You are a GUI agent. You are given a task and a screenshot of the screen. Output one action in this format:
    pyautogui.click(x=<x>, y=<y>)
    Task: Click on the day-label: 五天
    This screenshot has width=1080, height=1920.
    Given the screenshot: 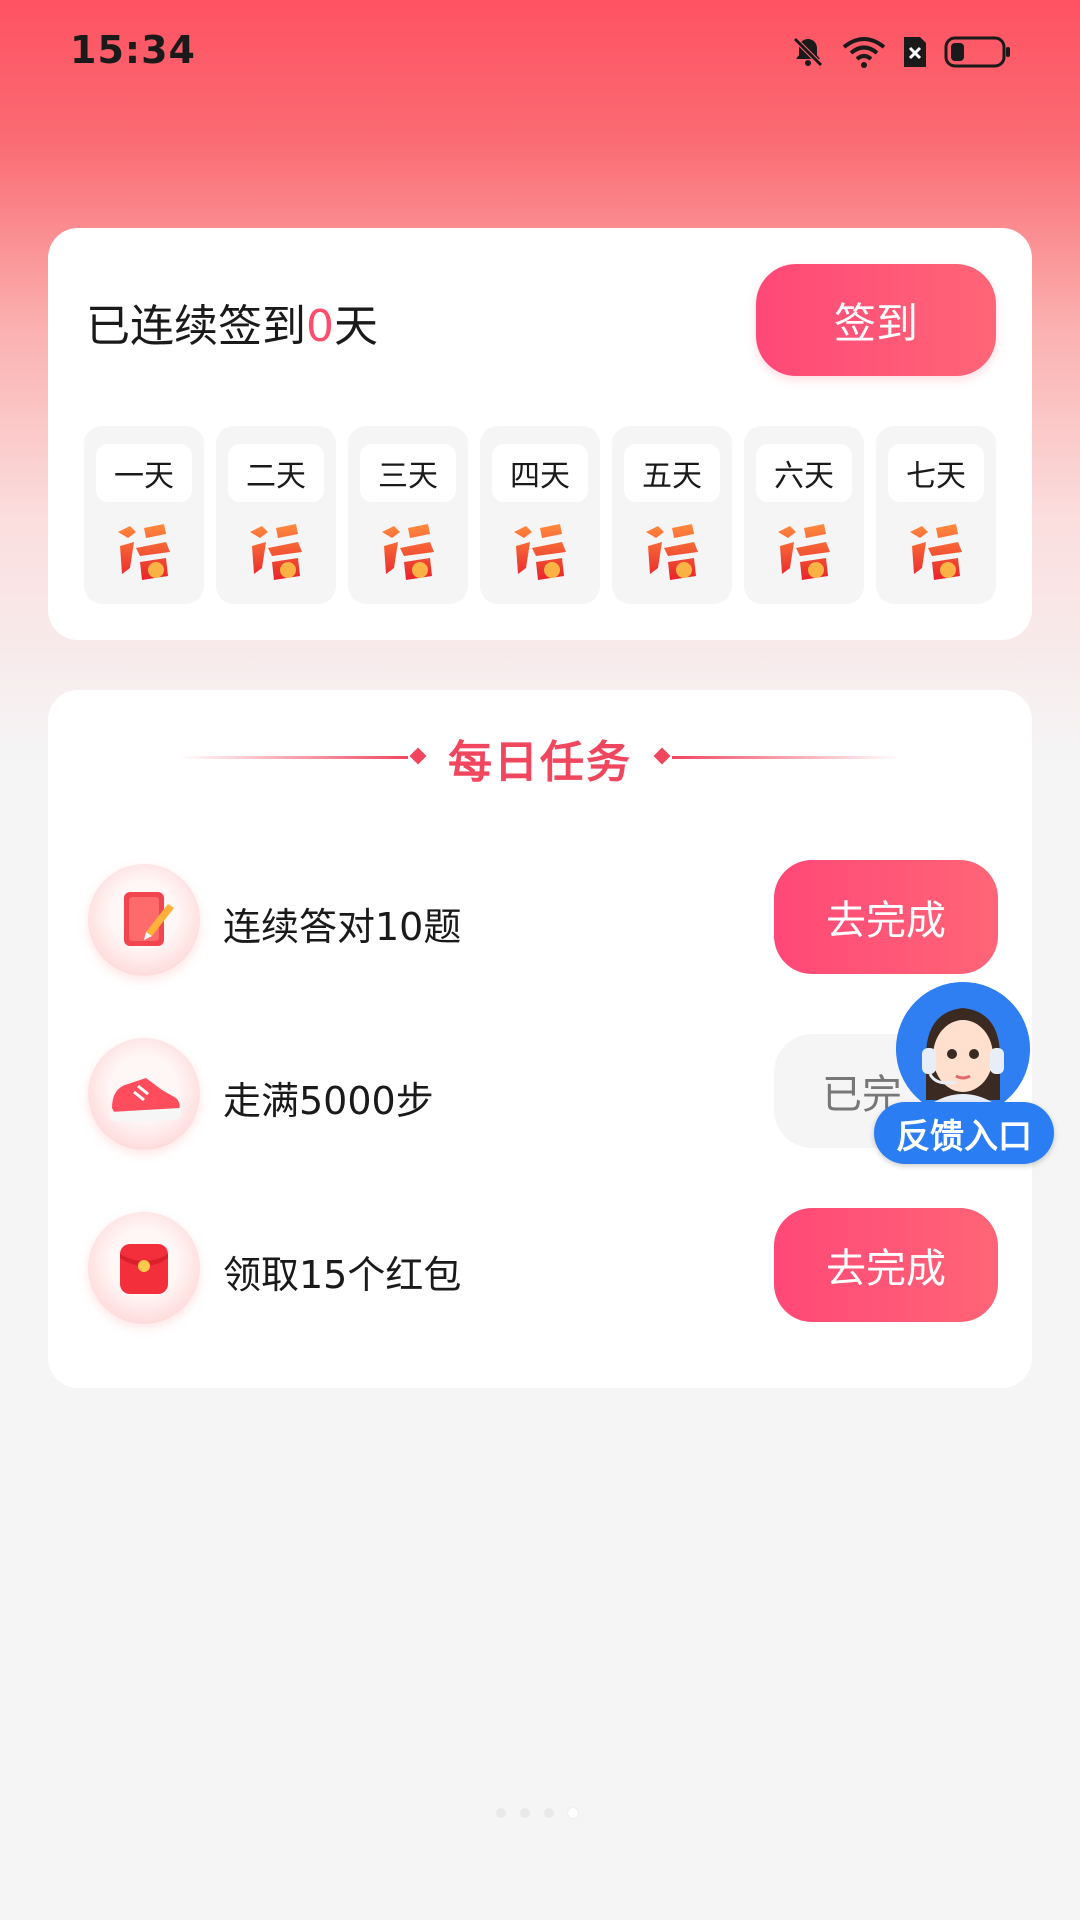 What is the action you would take?
    pyautogui.click(x=672, y=473)
    